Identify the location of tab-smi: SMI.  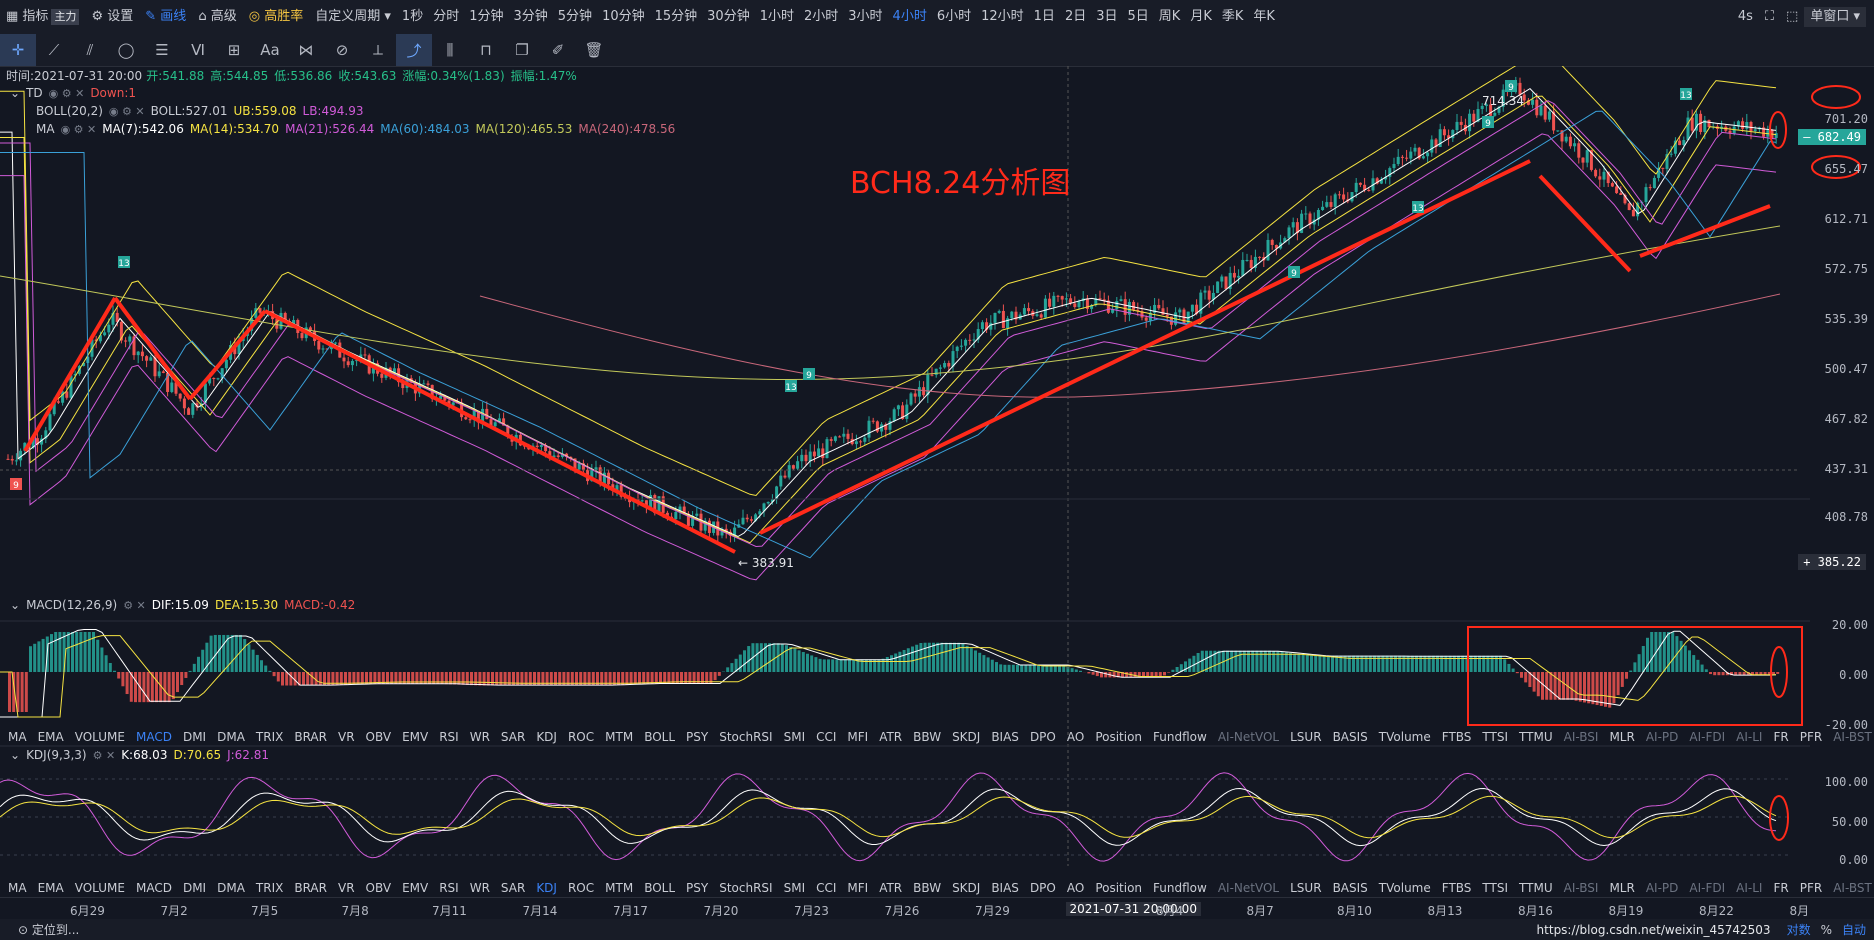
(795, 737).